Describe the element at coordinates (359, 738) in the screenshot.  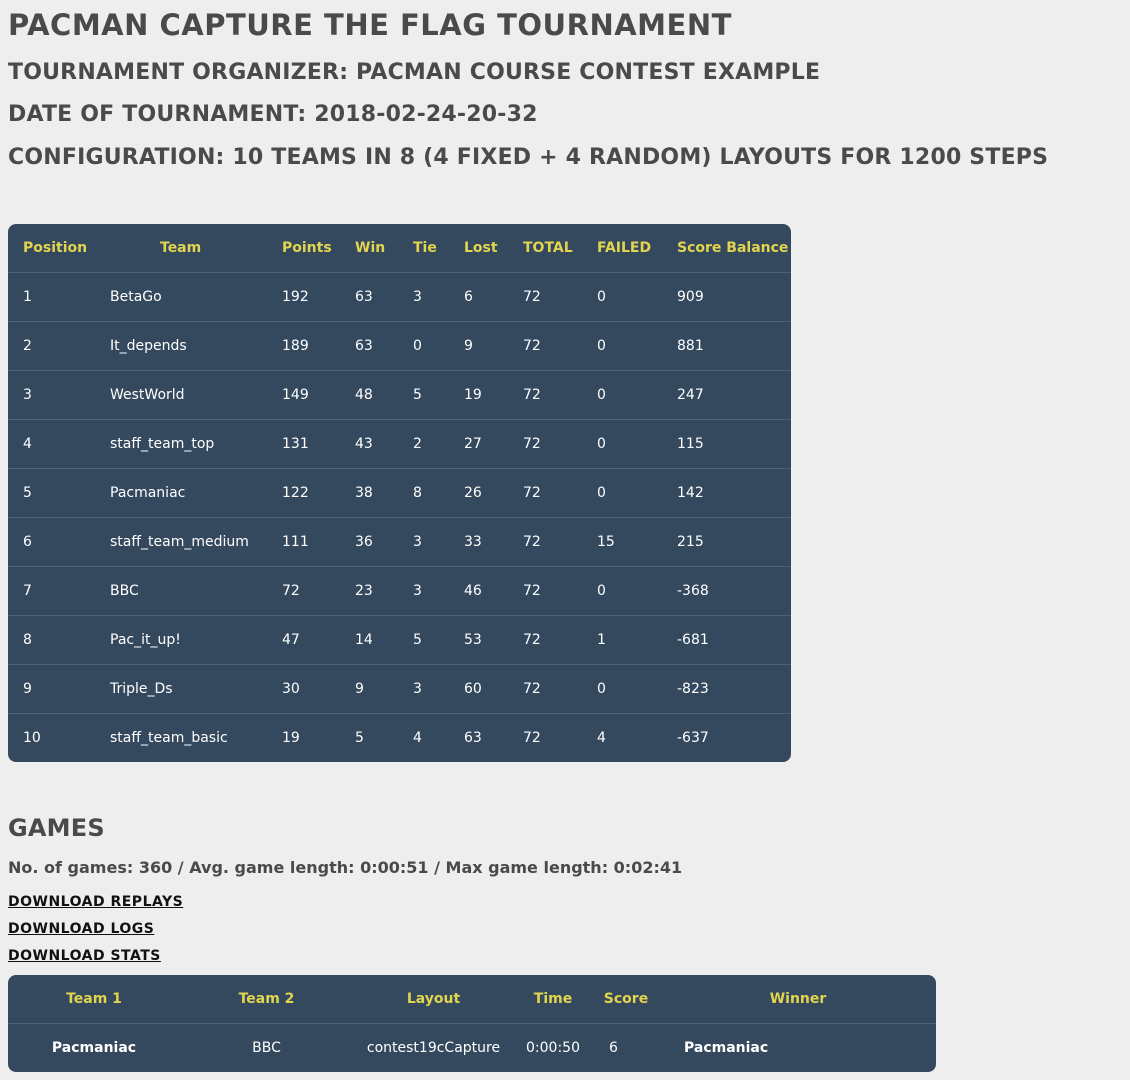
I see `cell-win: 5` at that location.